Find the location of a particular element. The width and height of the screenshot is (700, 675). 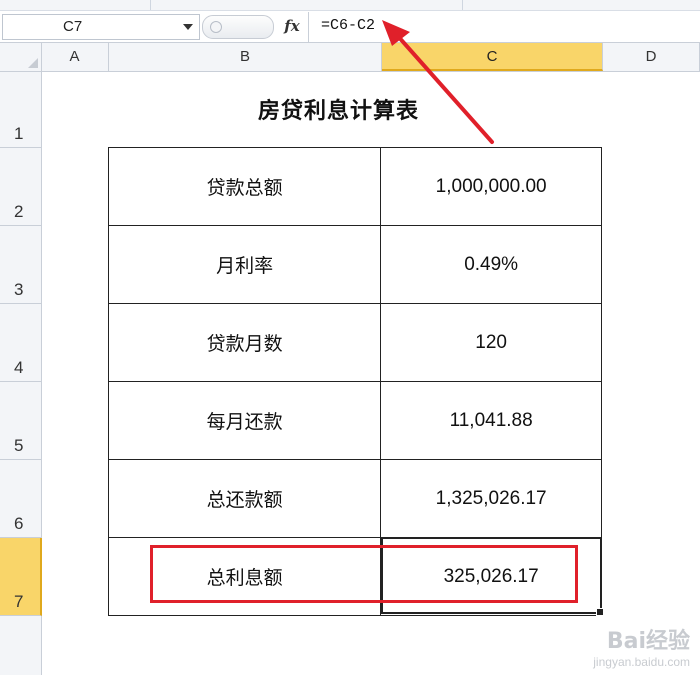

watermark: Bai经验 jingyan.baidu.com is located at coordinates (641, 646).